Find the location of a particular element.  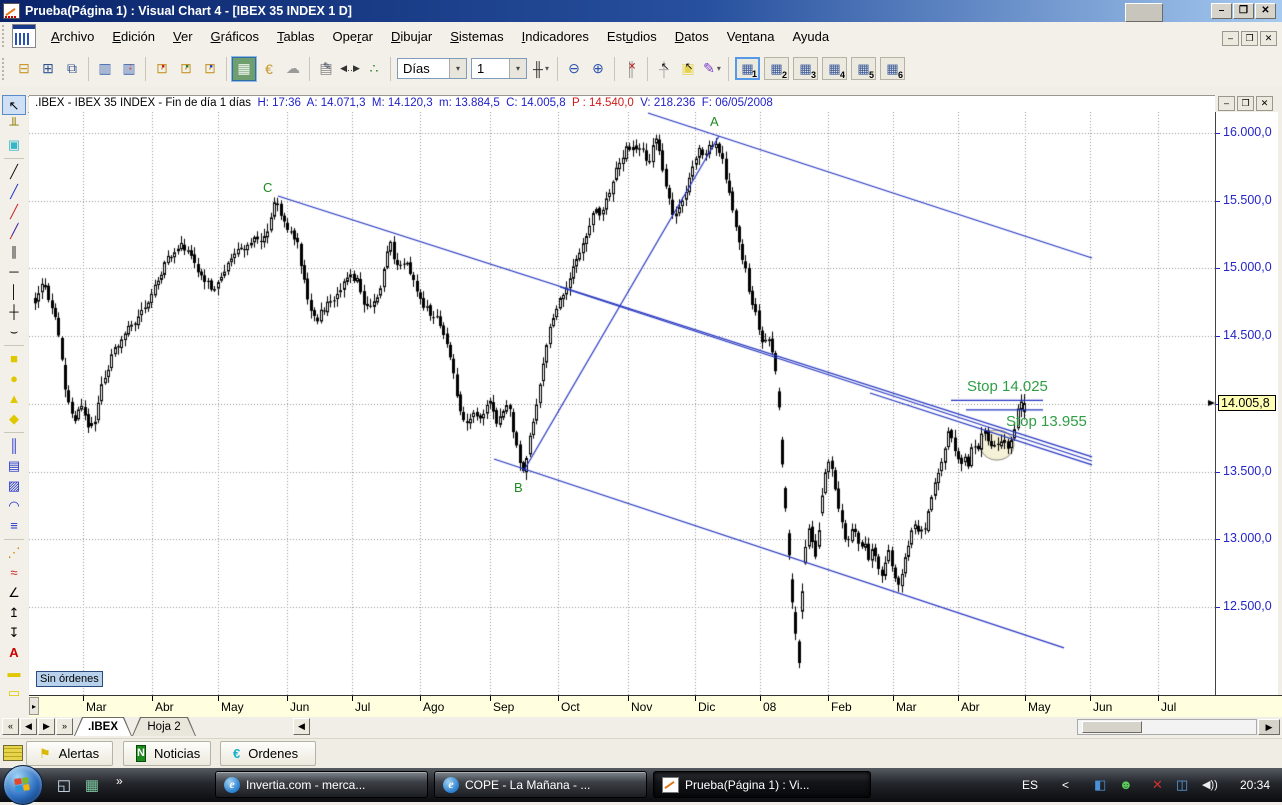

scroll-right-button: ▶ is located at coordinates (1269, 727).